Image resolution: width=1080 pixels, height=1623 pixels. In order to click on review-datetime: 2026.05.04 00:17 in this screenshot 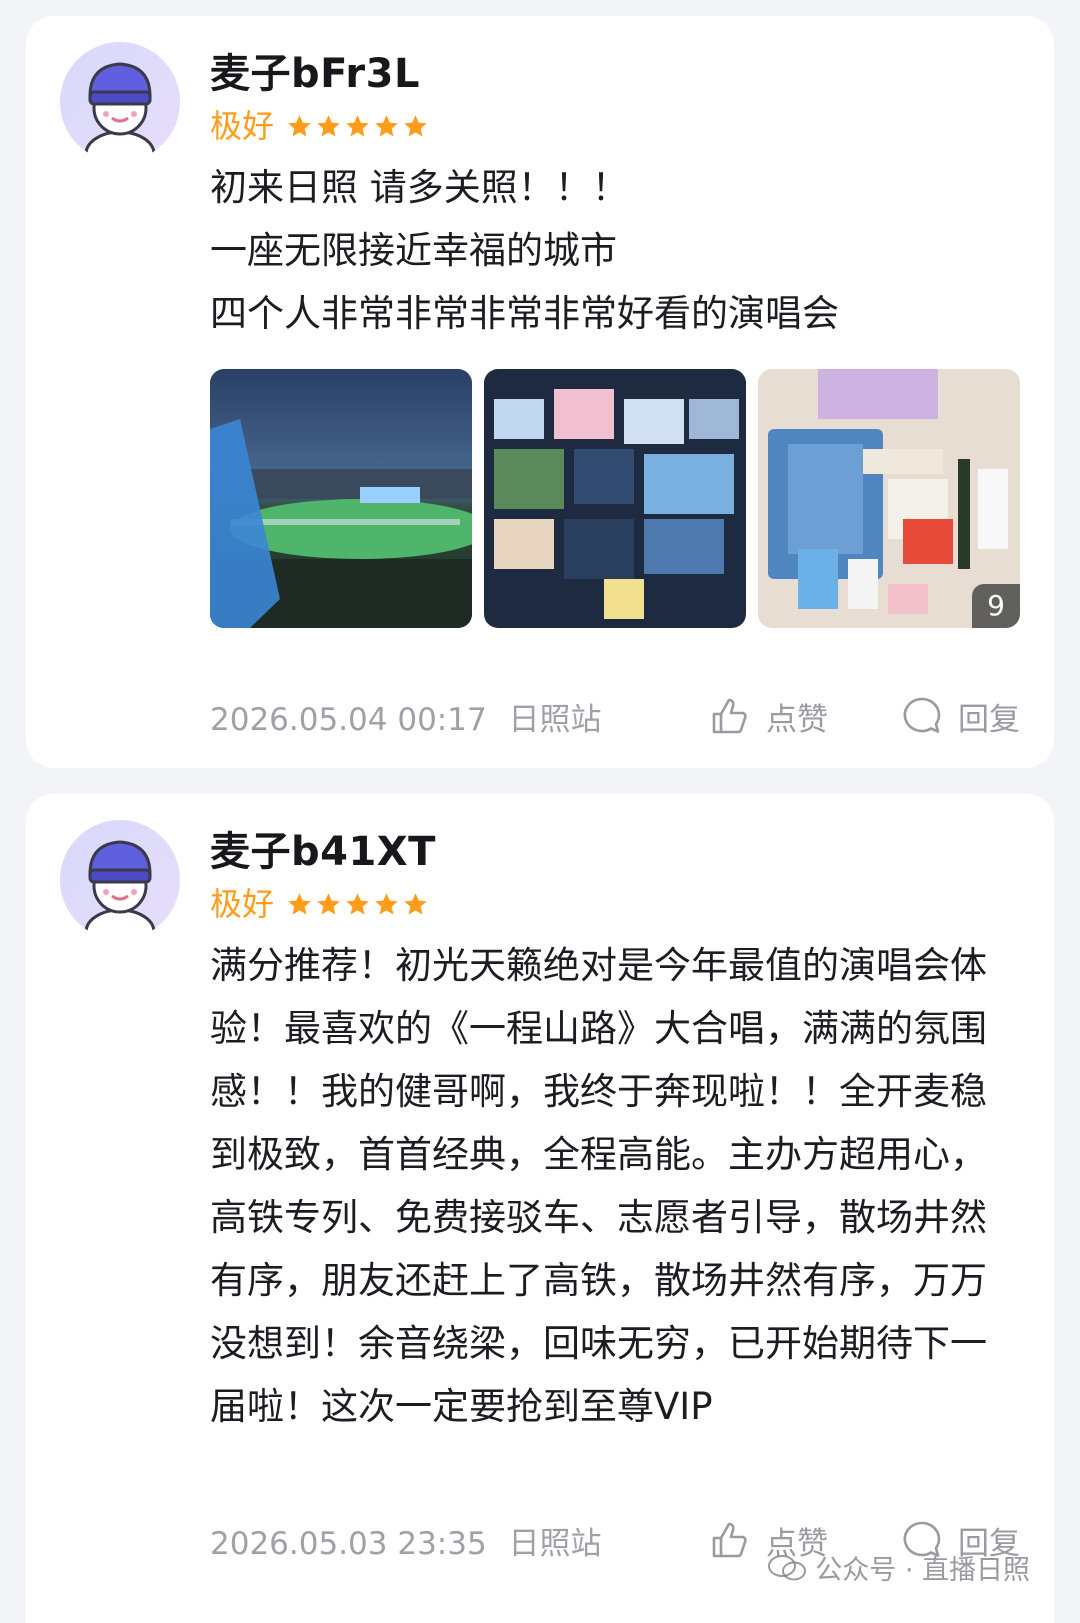, I will do `click(348, 719)`.